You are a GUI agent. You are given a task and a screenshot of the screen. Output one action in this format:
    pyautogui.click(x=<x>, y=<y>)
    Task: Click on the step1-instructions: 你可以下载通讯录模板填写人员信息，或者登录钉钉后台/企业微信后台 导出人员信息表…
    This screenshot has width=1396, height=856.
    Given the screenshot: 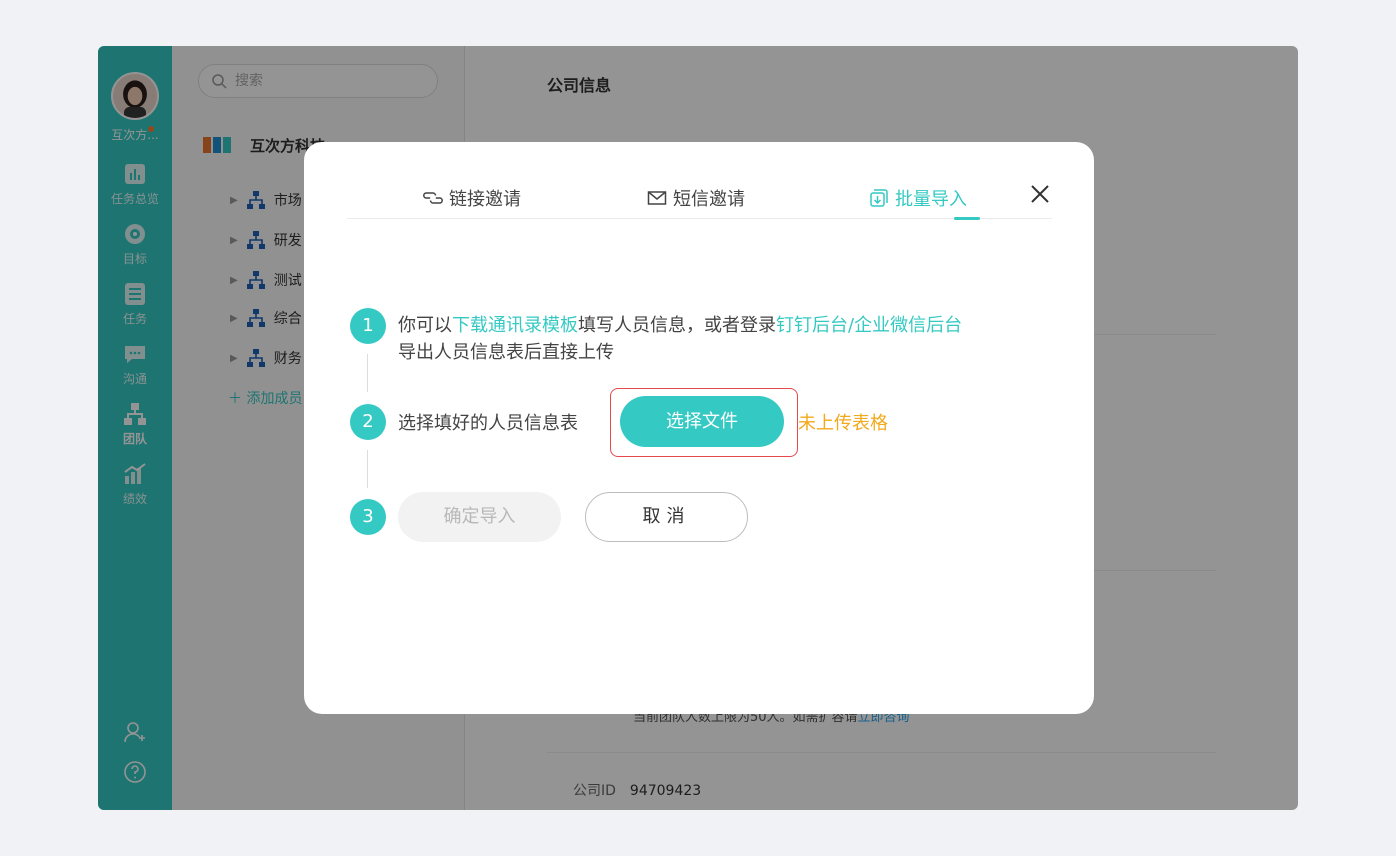 What is the action you would take?
    pyautogui.click(x=728, y=339)
    